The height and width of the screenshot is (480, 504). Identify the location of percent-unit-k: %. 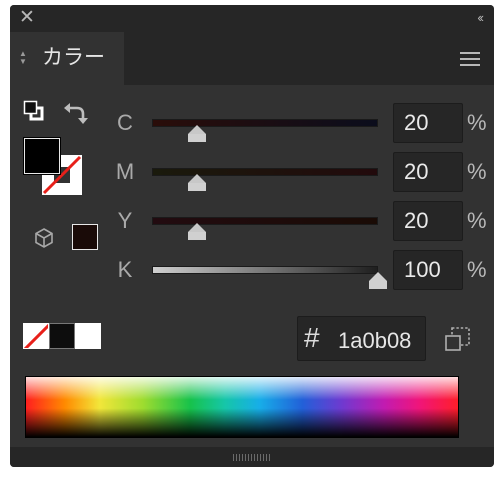
(477, 269).